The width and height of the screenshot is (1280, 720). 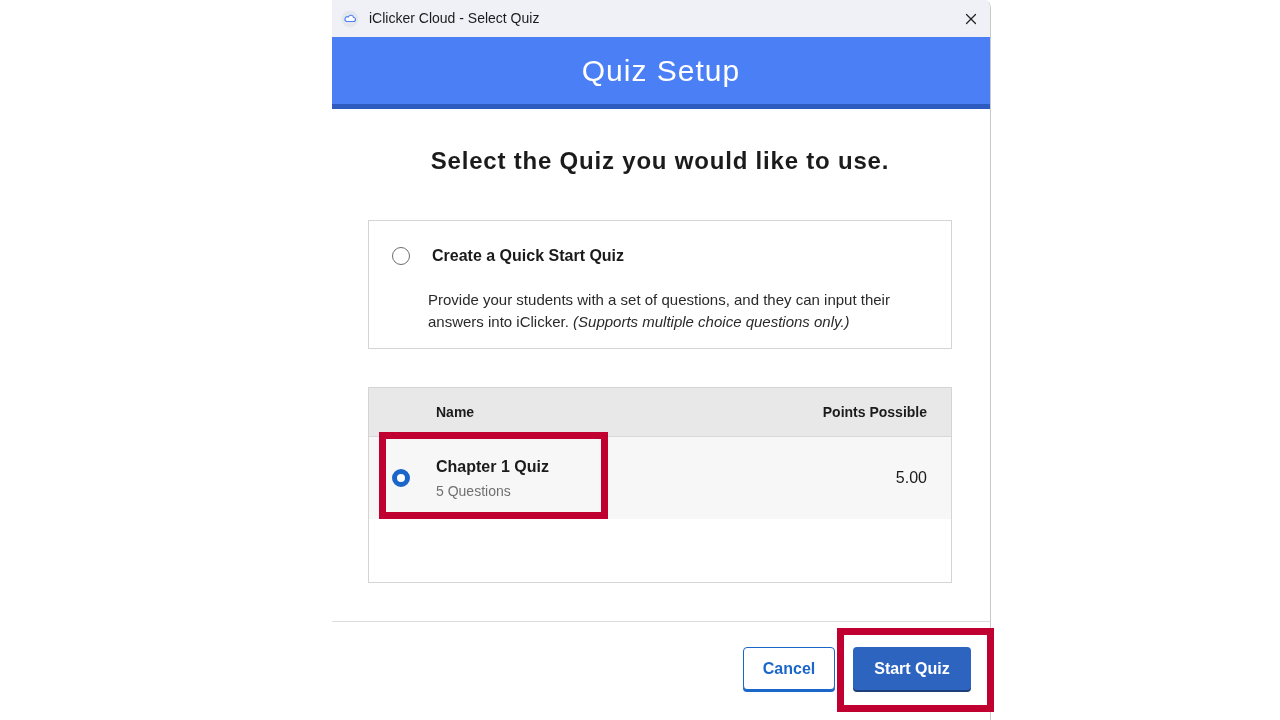 What do you see at coordinates (455, 412) in the screenshot?
I see `column-header: Name` at bounding box center [455, 412].